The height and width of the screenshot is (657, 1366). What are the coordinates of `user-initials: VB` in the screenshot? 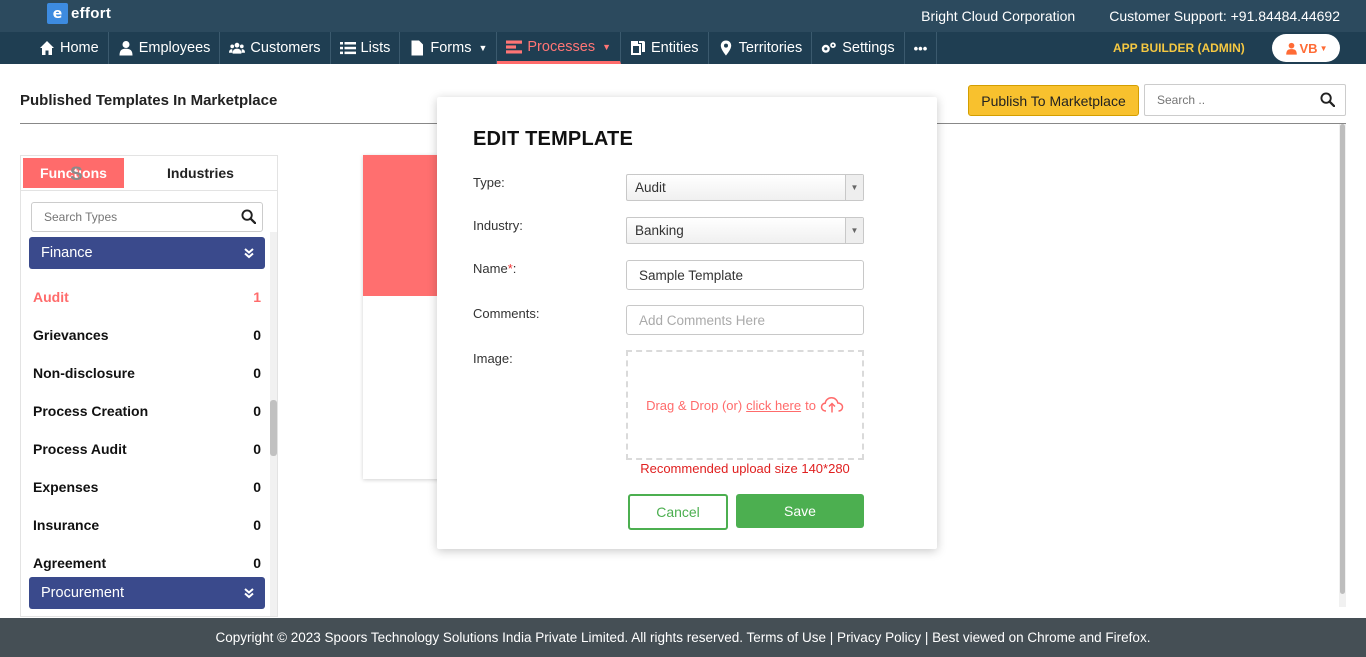 It's located at (1308, 48).